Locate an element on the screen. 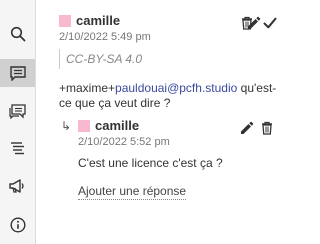 The image size is (320, 244). add-reply-link: Ajouter une réponse is located at coordinates (132, 192).